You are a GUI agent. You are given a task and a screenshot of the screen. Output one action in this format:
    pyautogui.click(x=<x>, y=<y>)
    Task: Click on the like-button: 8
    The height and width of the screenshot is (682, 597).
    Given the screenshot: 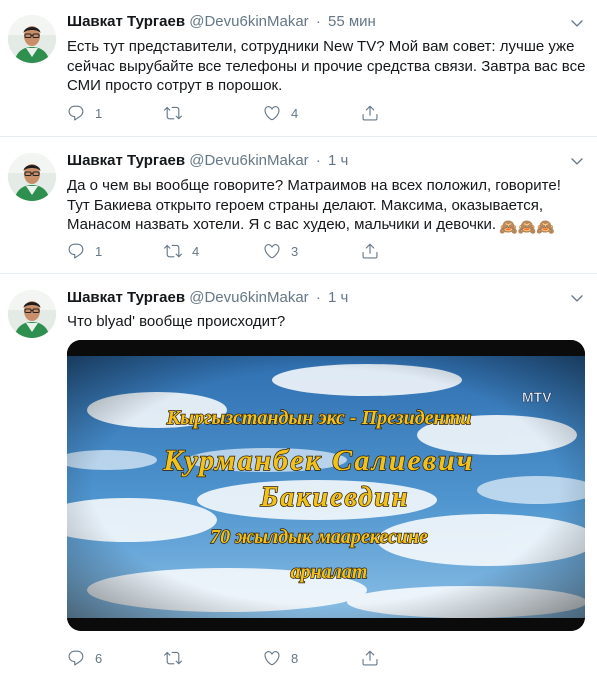 What is the action you would take?
    pyautogui.click(x=280, y=658)
    